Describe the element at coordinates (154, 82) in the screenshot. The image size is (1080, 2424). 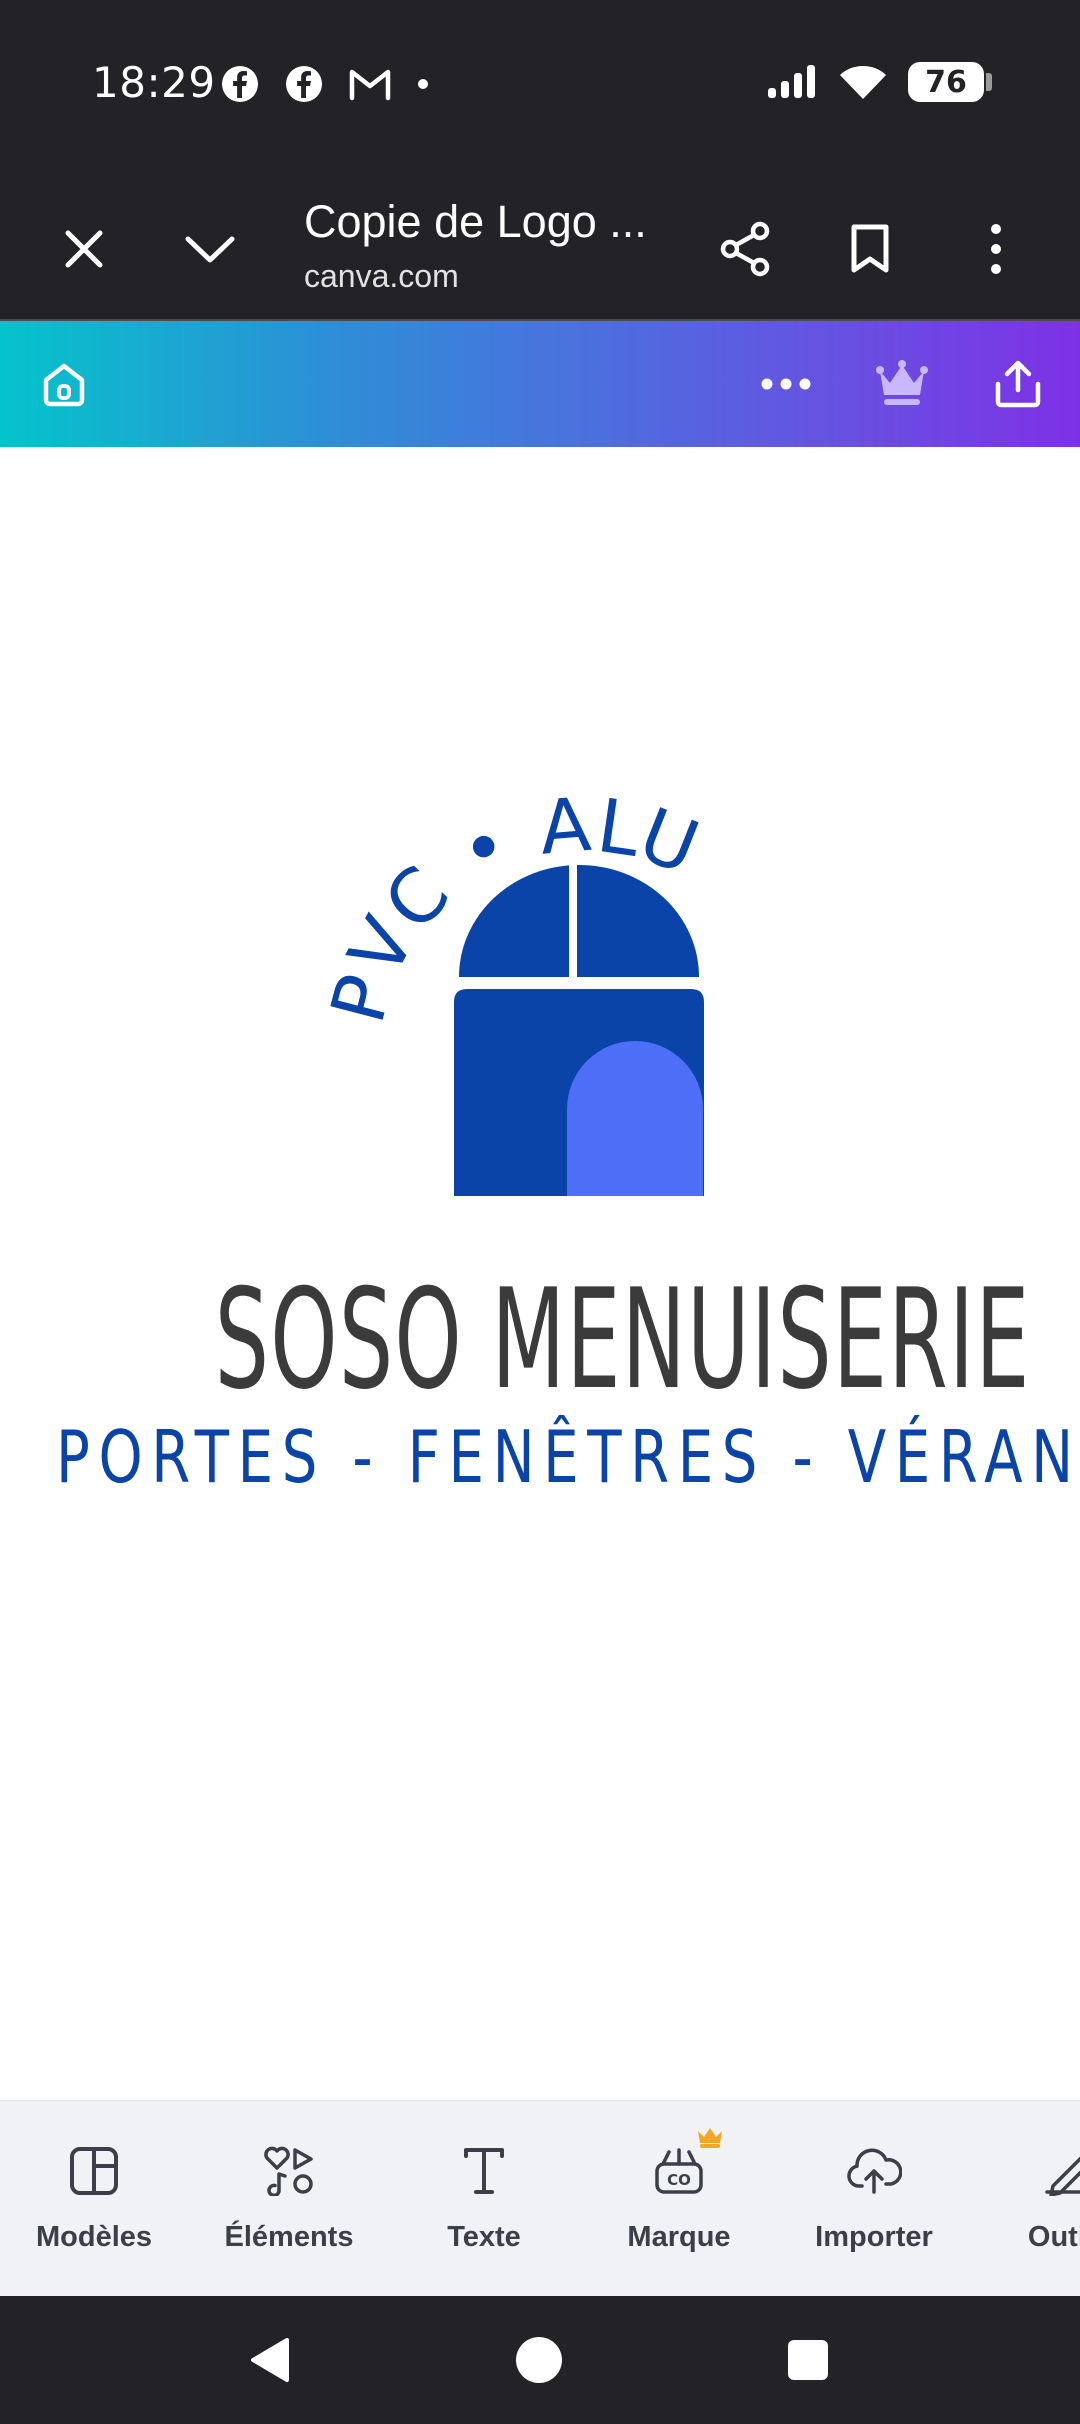
I see `status-time: 18:29` at that location.